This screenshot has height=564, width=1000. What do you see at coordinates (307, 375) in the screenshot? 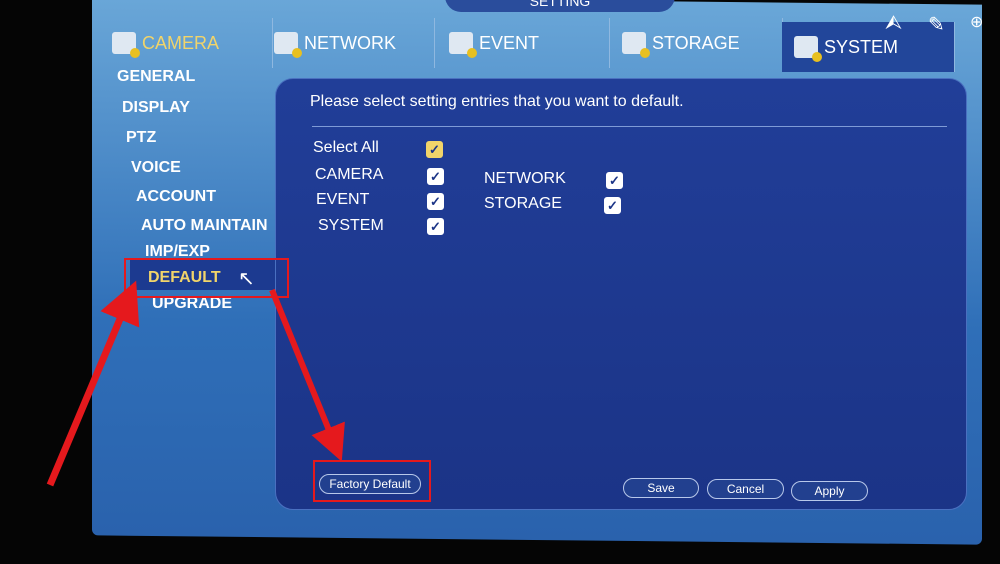
I see `arrow-to-factory-default` at bounding box center [307, 375].